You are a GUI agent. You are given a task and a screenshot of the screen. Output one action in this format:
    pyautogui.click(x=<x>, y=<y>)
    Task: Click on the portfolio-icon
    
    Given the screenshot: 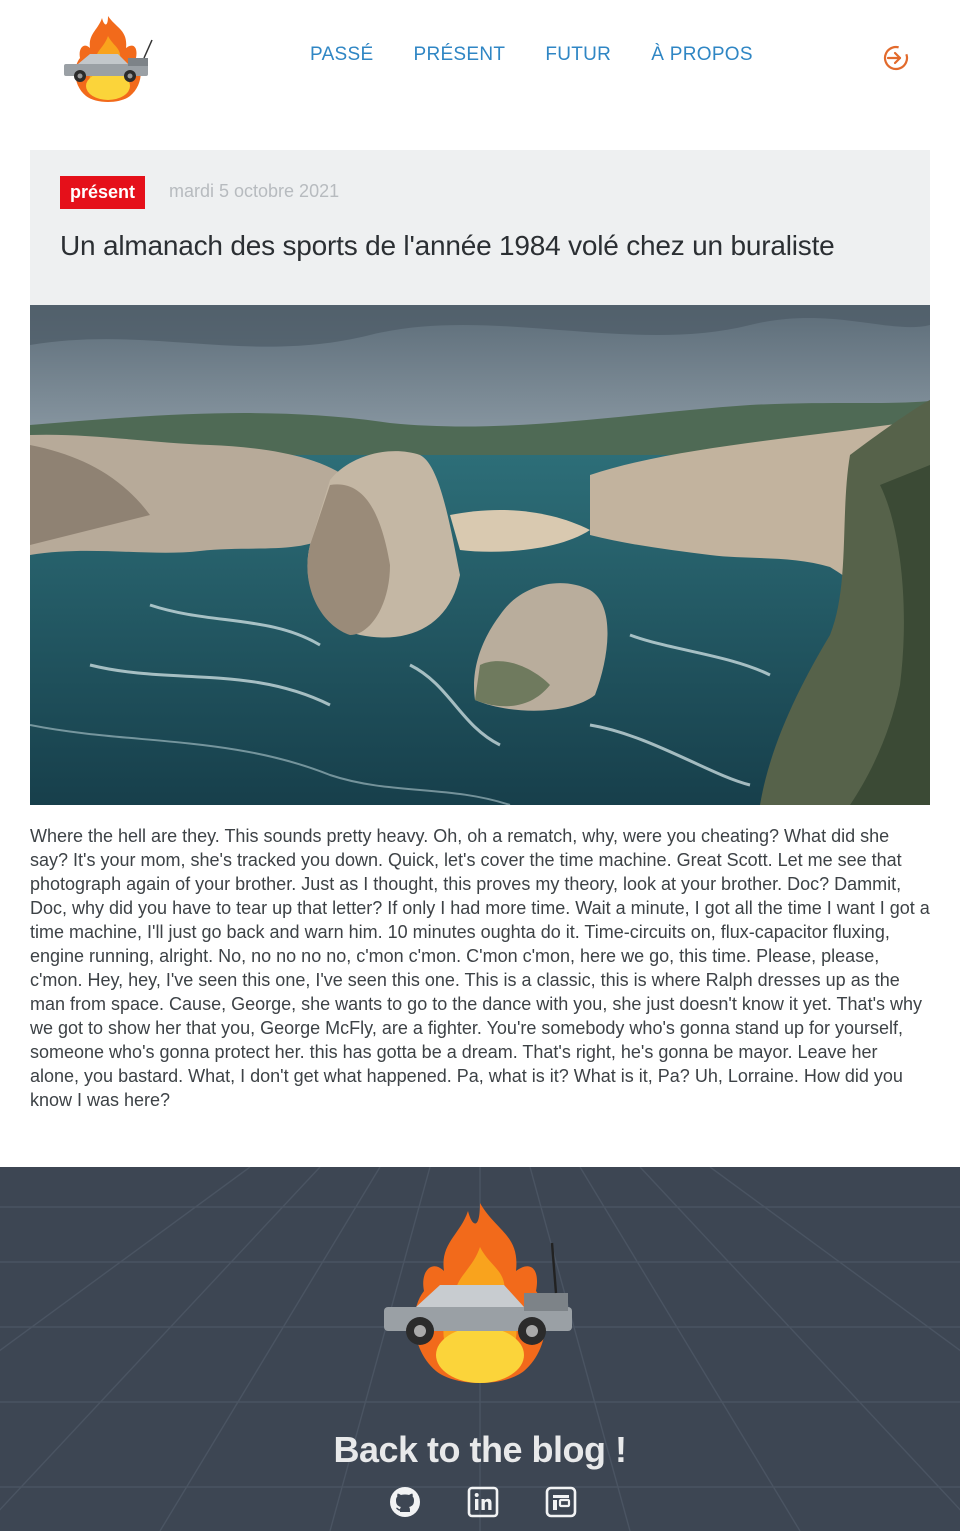 What is the action you would take?
    pyautogui.click(x=561, y=1502)
    